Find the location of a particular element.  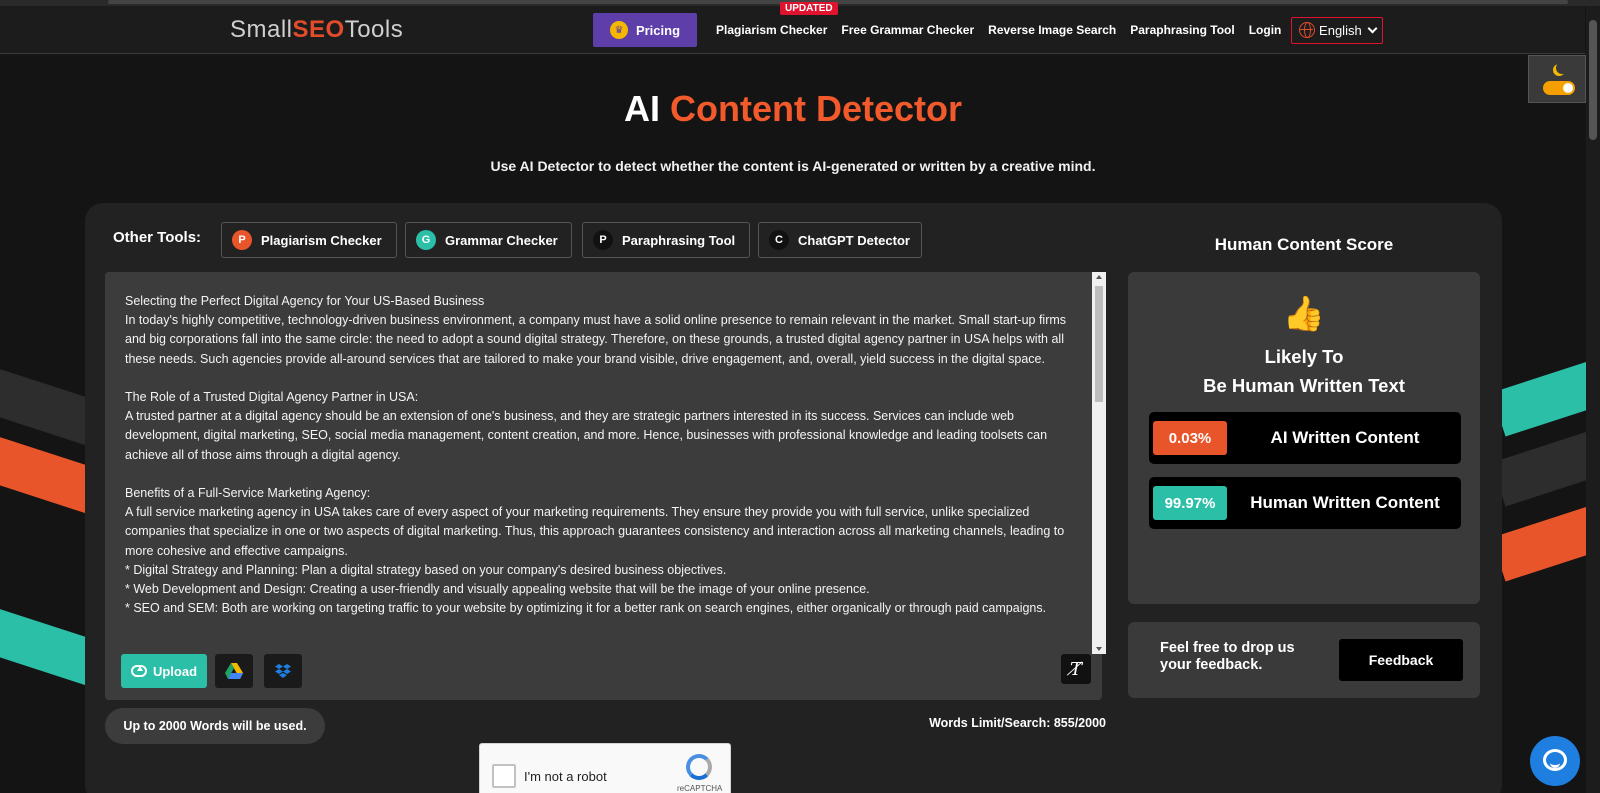

clear-format-icon: T̸ is located at coordinates (1075, 669).